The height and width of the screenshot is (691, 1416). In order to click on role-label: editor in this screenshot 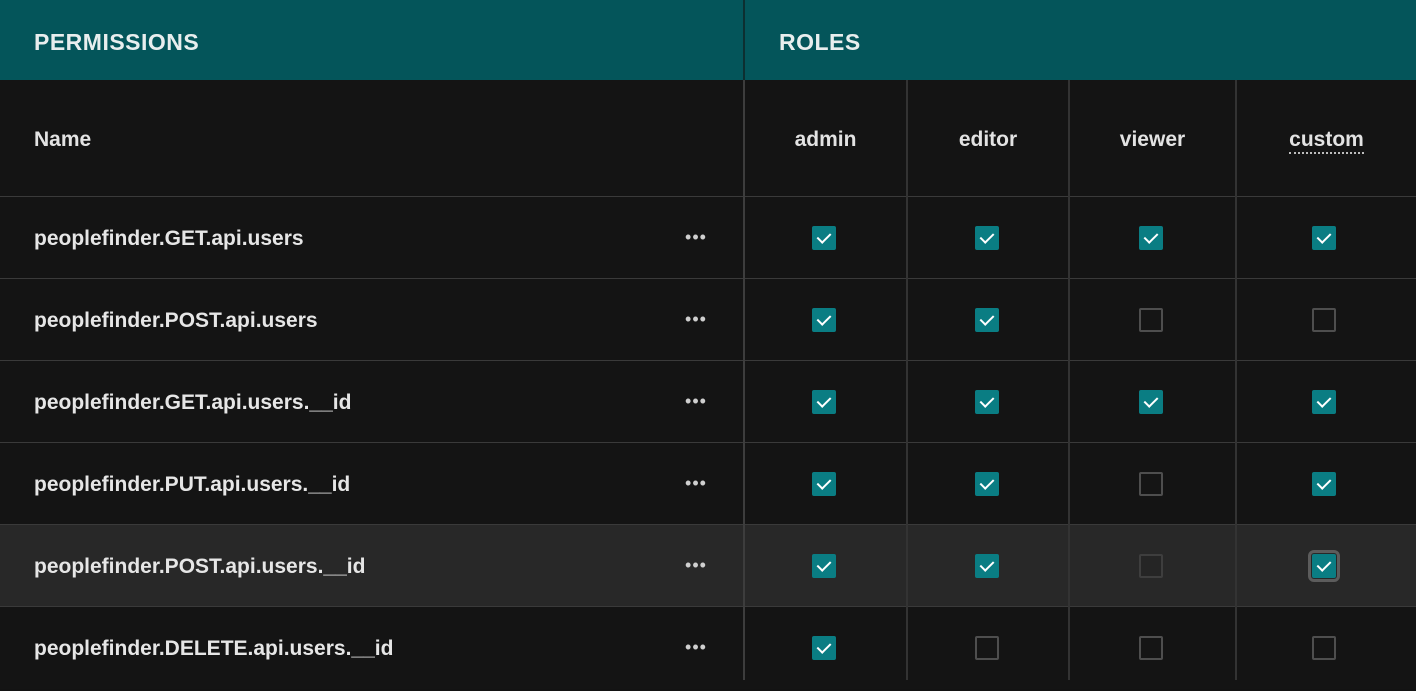, I will do `click(988, 139)`.